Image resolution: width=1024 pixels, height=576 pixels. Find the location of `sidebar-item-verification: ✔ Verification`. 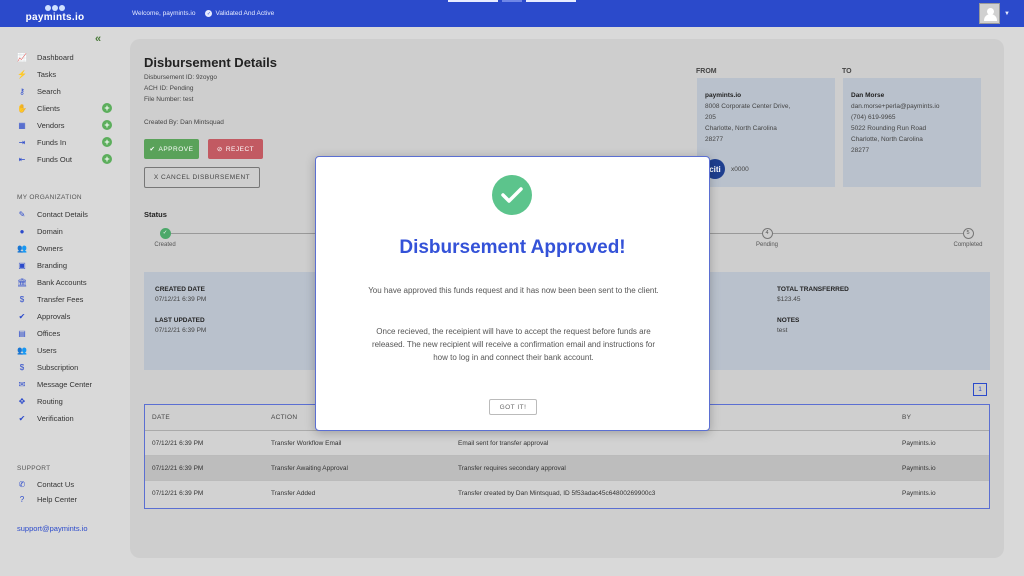

sidebar-item-verification: ✔ Verification is located at coordinates (64, 418).